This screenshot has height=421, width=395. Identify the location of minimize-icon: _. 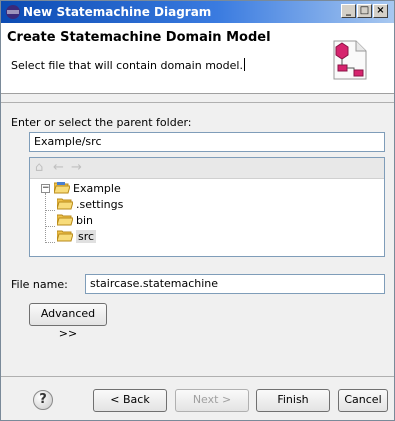
(348, 11).